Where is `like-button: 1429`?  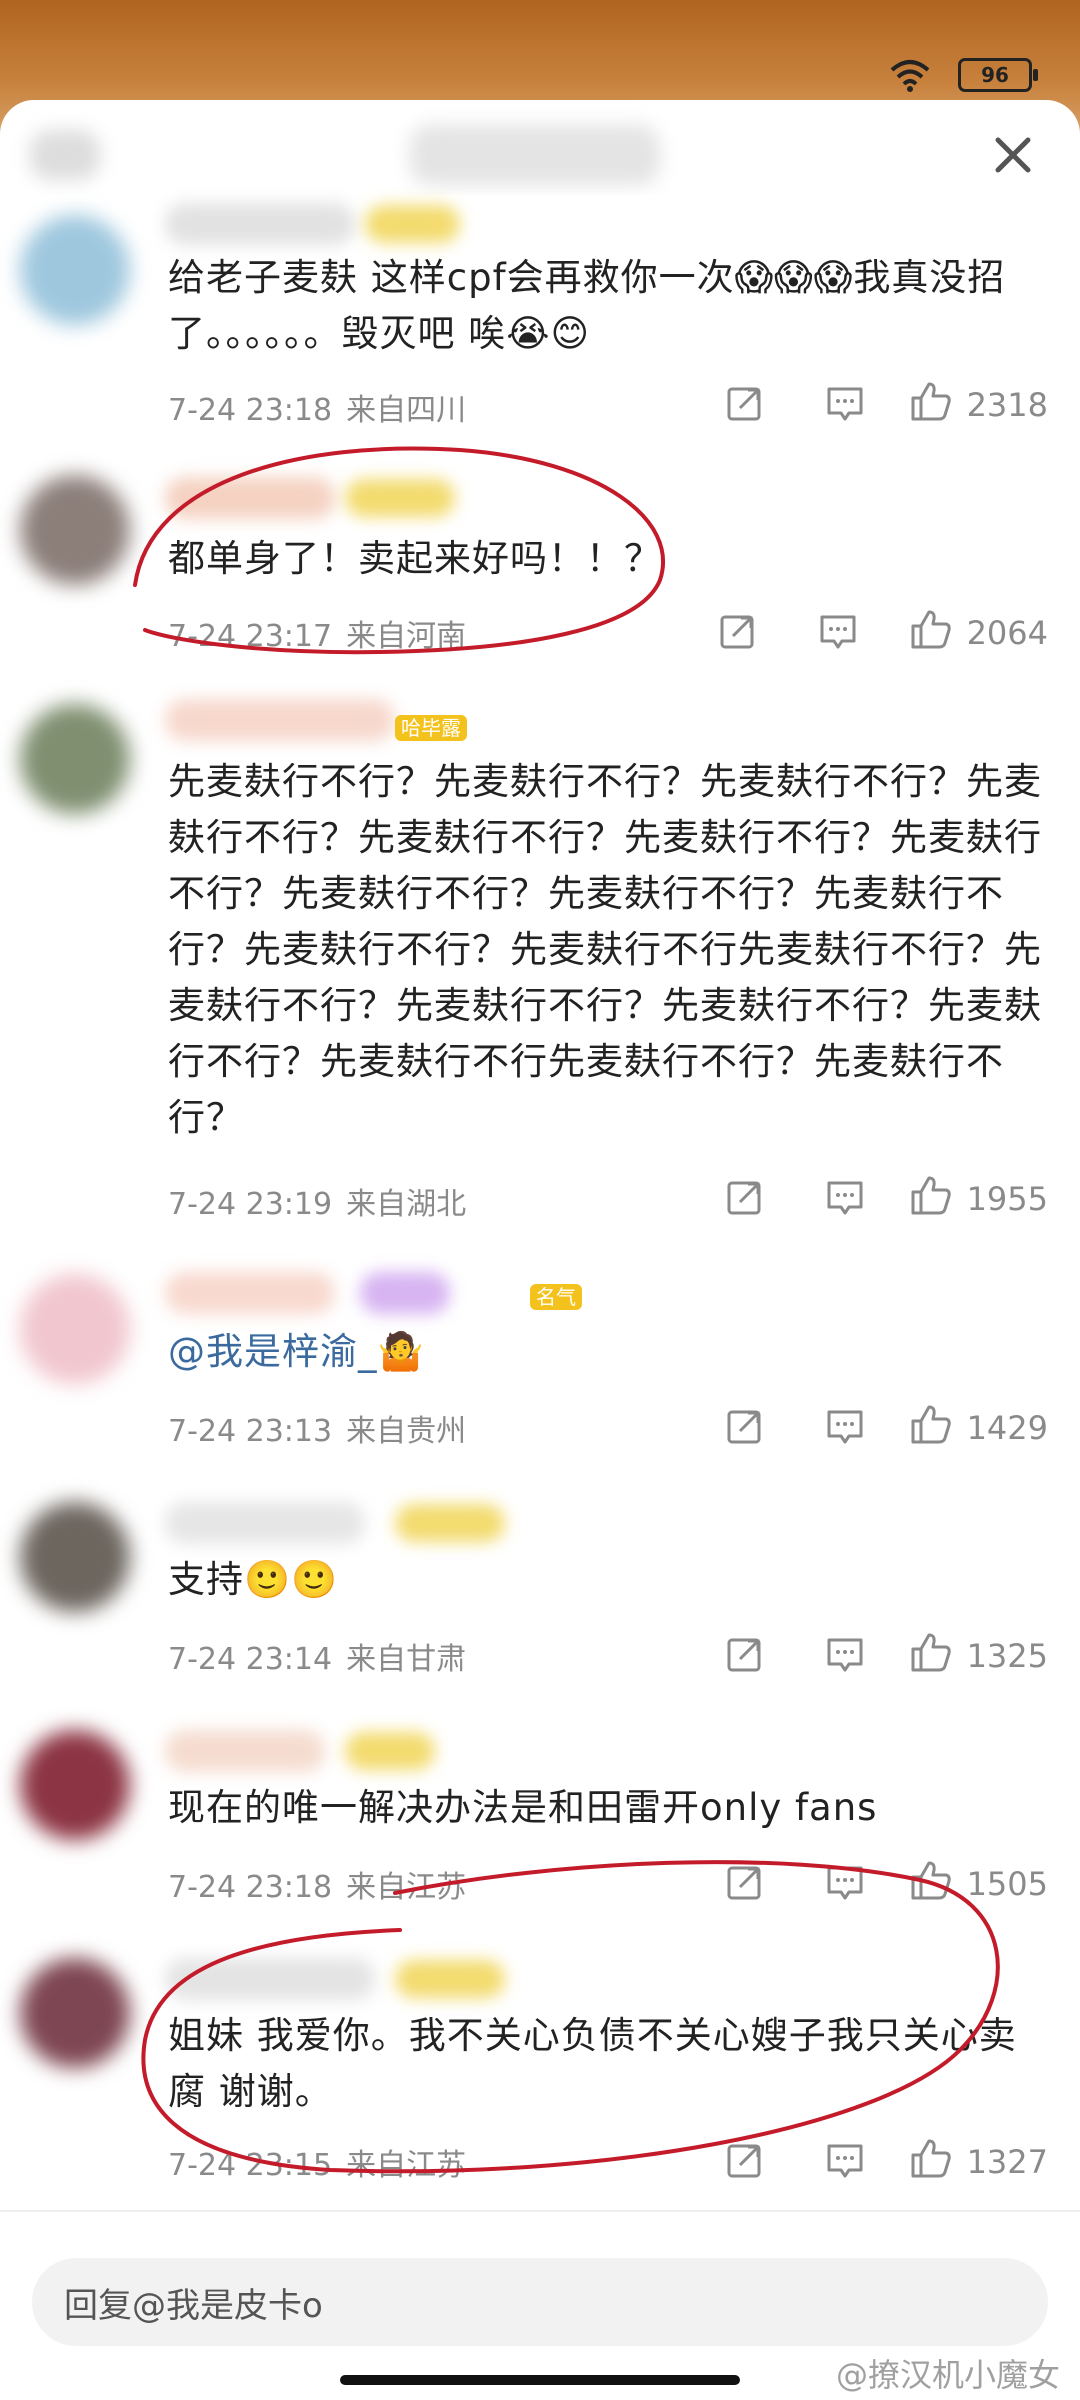
like-button: 1429 is located at coordinates (978, 1428).